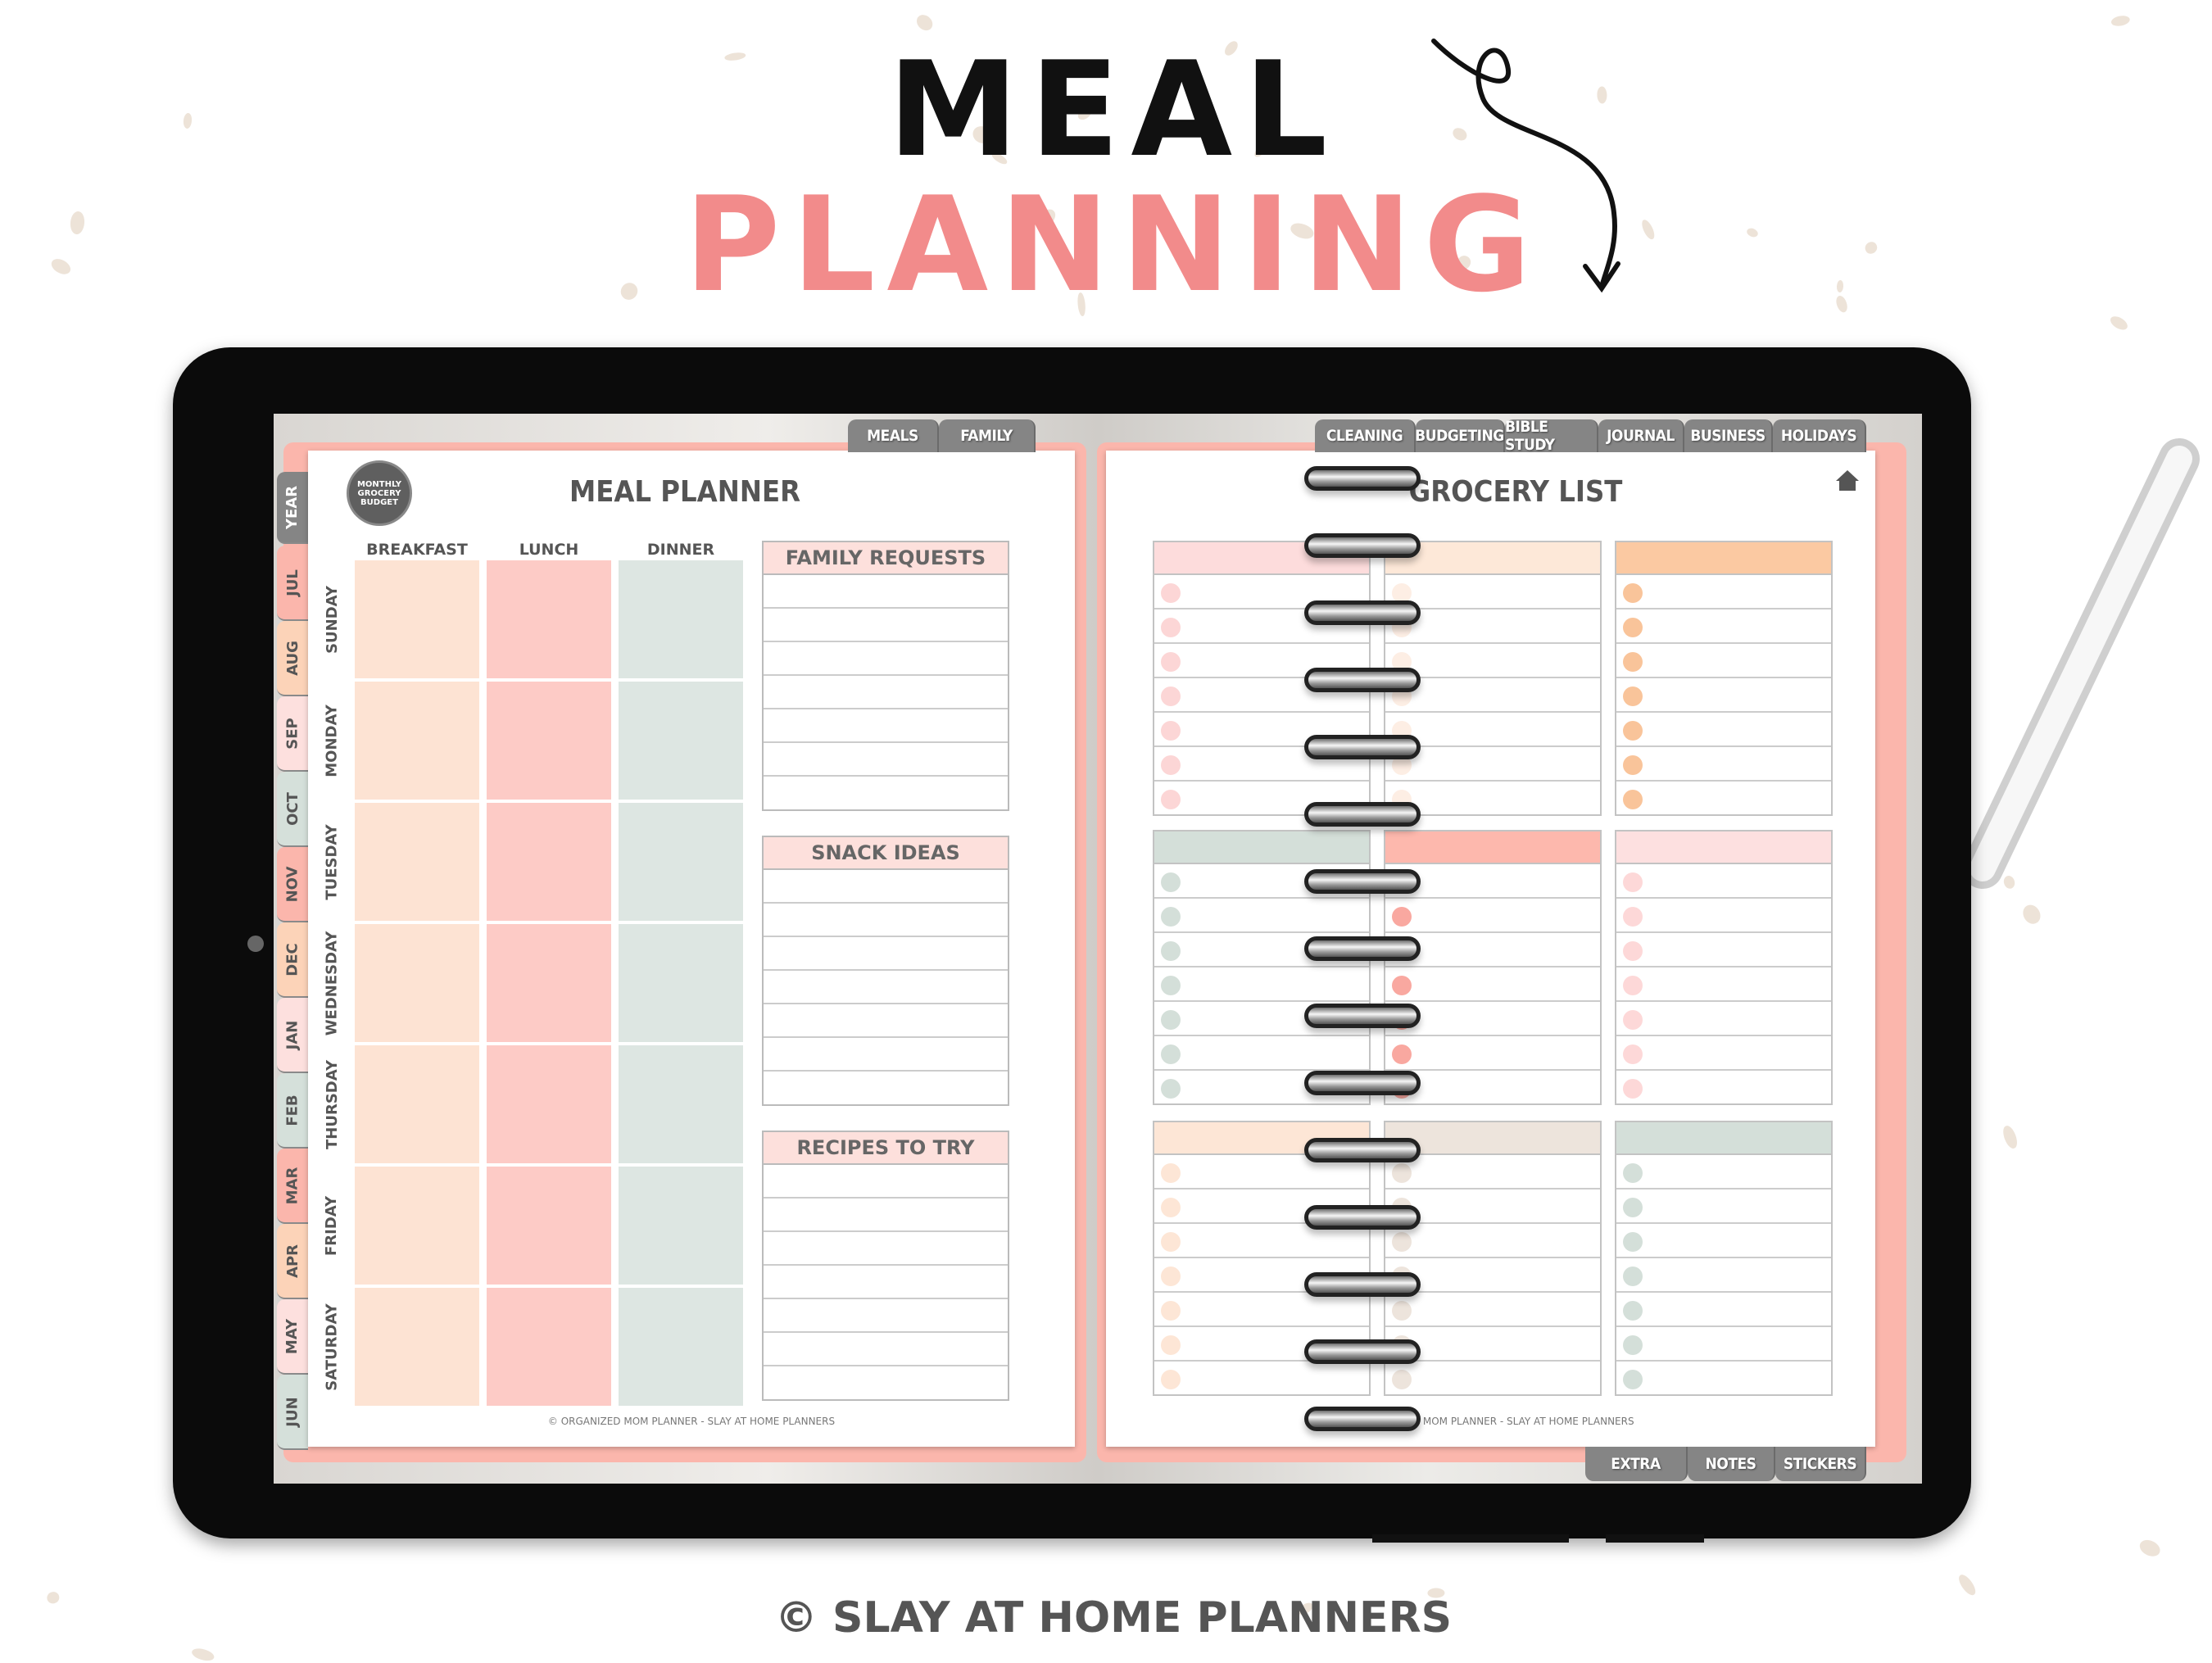  What do you see at coordinates (1636, 1464) in the screenshot?
I see `tab-extra: EXTRA` at bounding box center [1636, 1464].